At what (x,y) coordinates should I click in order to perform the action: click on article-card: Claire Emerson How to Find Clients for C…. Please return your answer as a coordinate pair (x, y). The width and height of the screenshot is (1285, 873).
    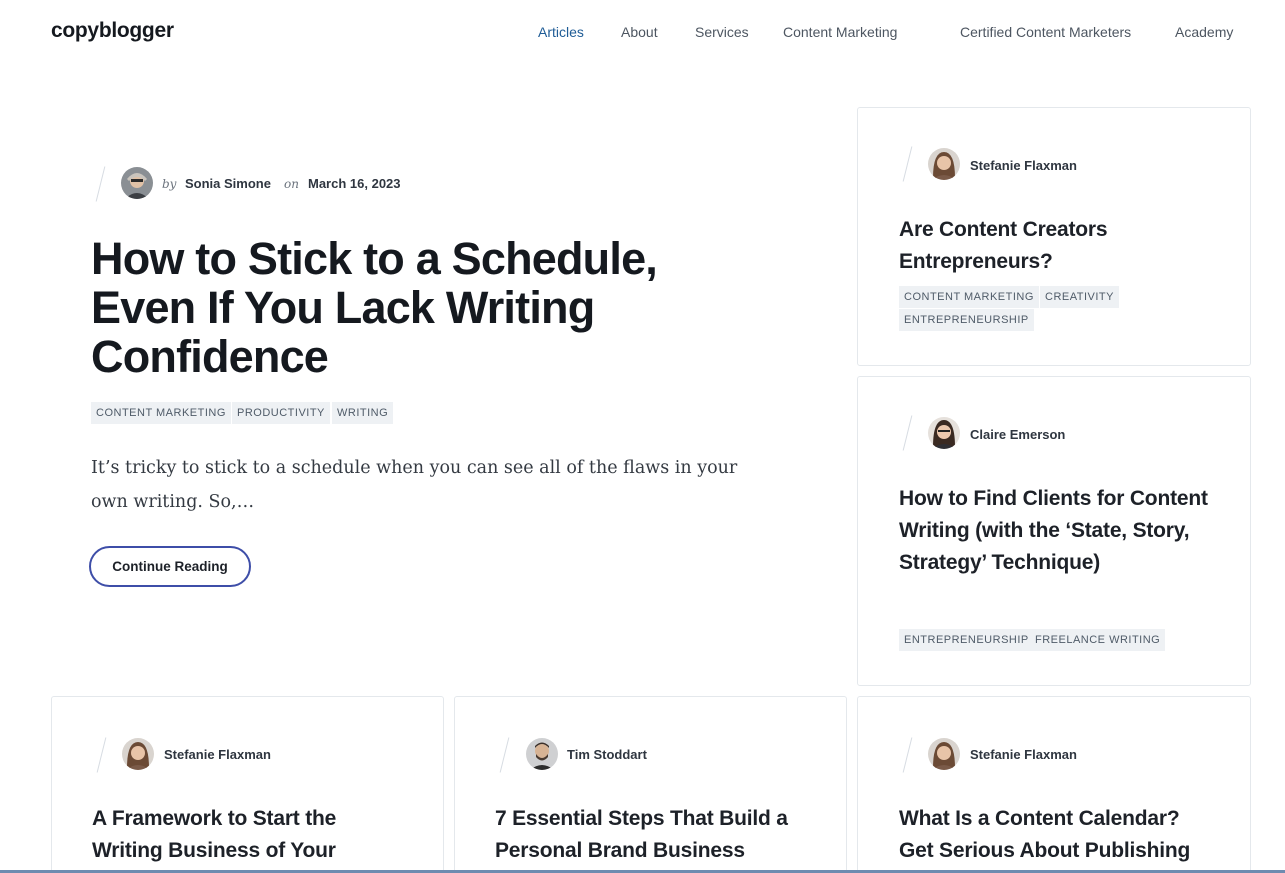
    Looking at the image, I should click on (1054, 531).